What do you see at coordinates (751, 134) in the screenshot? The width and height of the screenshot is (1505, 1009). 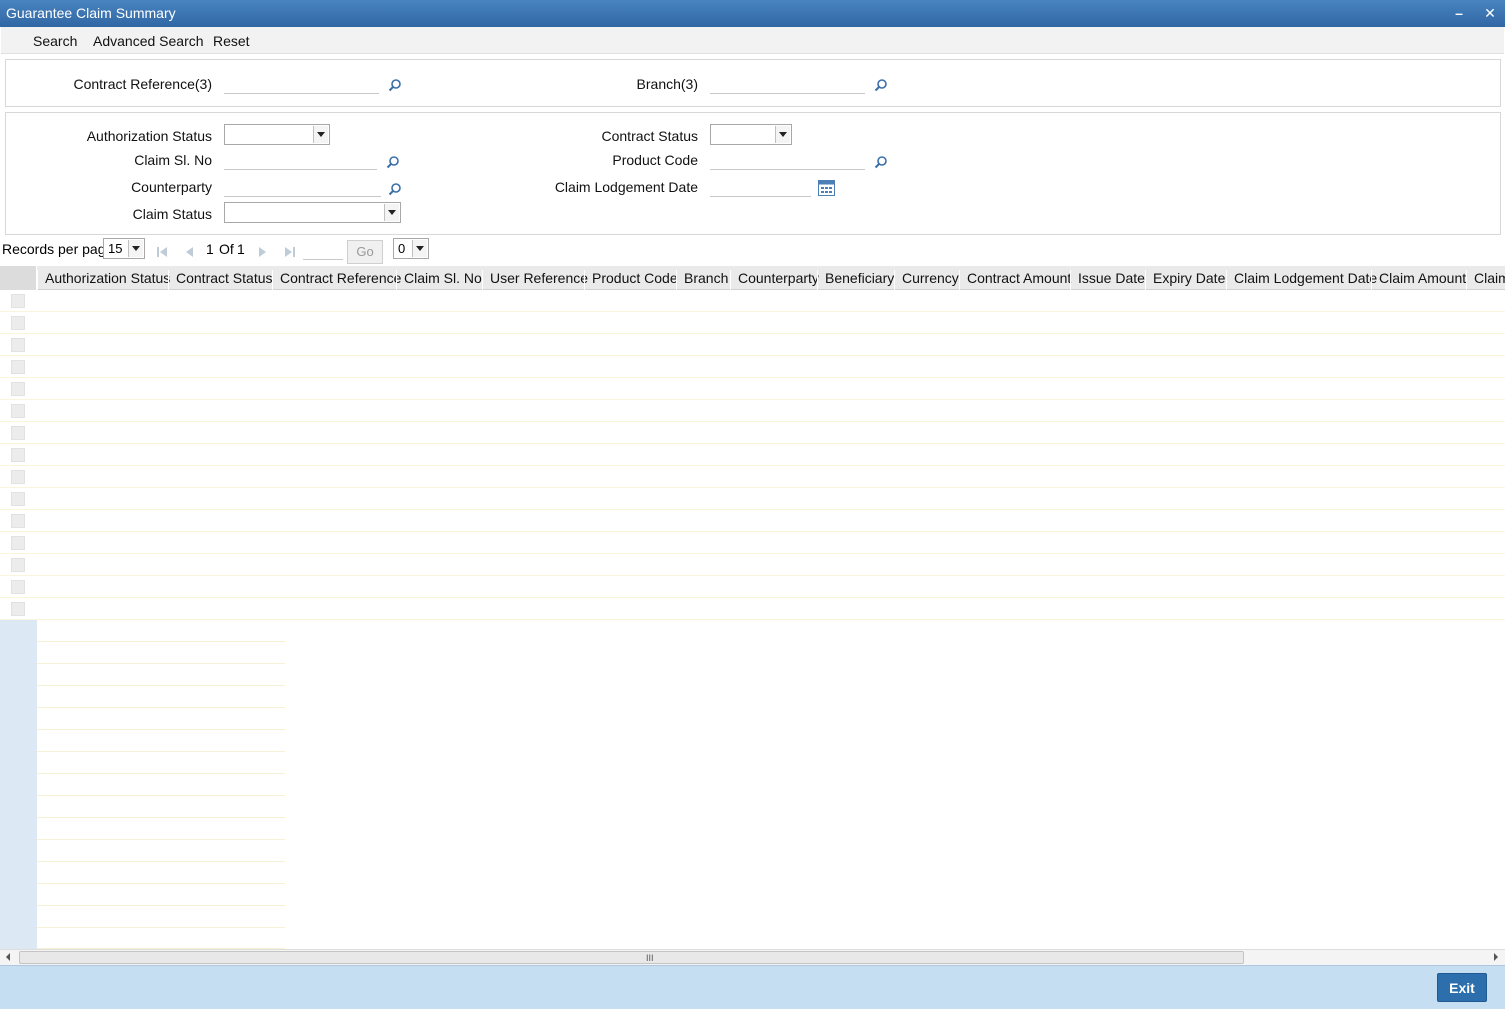 I see `contract-status-select` at bounding box center [751, 134].